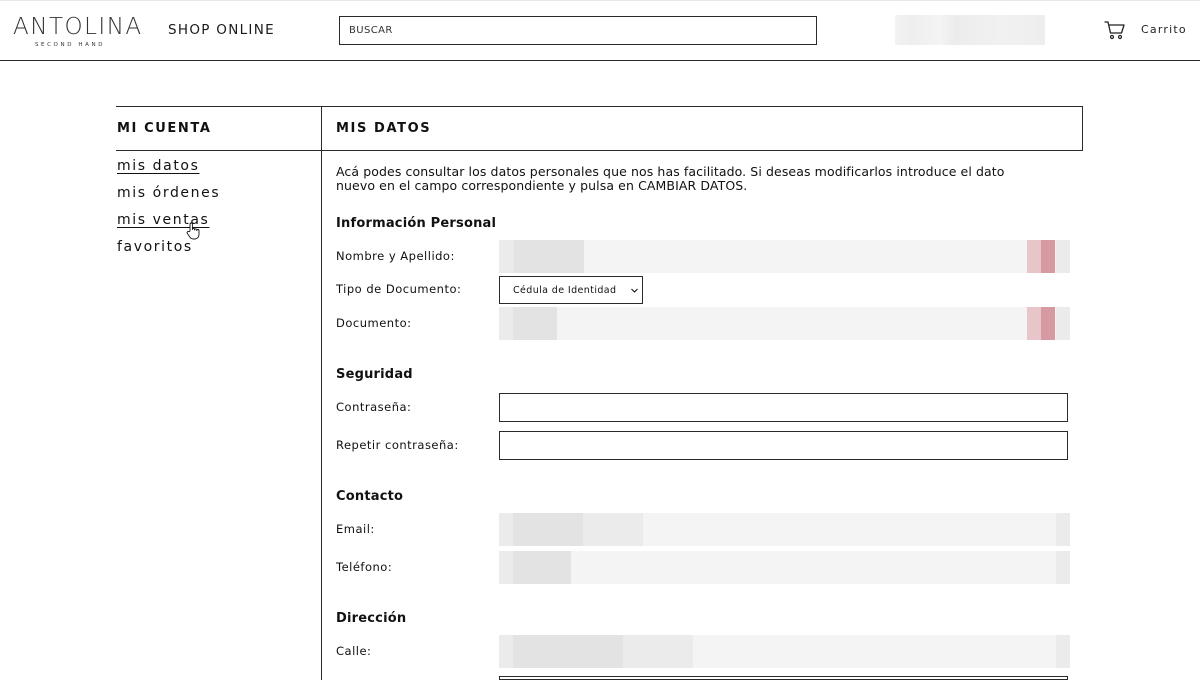  I want to click on name-field-redacted, so click(784, 256).